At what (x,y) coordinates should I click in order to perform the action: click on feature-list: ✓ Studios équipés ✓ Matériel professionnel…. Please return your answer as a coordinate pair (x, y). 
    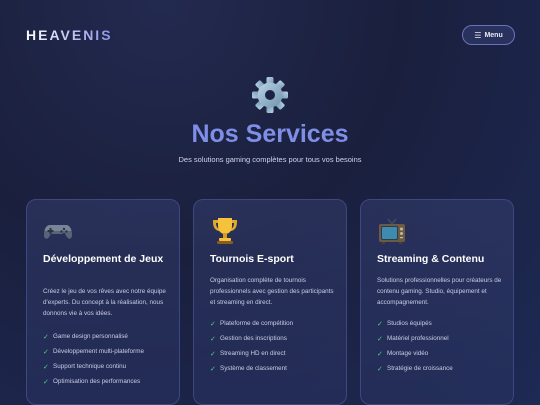
    Looking at the image, I should click on (442, 346).